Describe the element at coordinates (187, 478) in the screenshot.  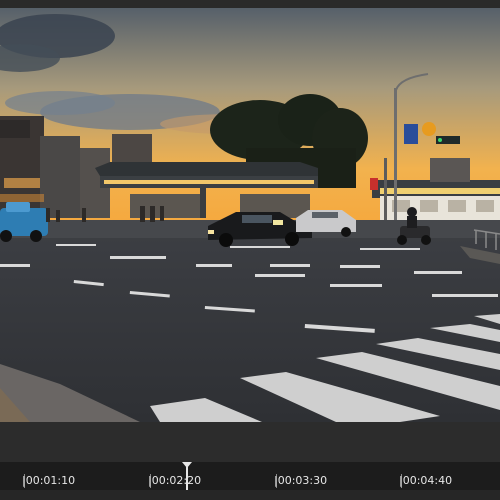
I see `playhead` at that location.